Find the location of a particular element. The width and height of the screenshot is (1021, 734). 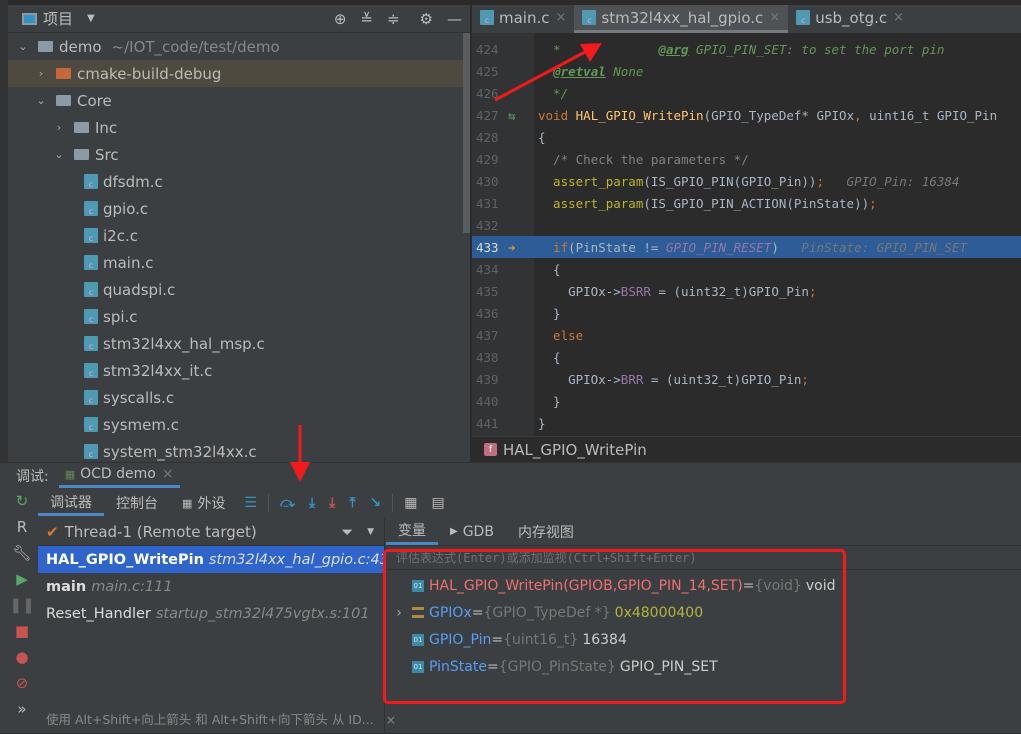

annotation-arrow-step-into is located at coordinates (300, 453).